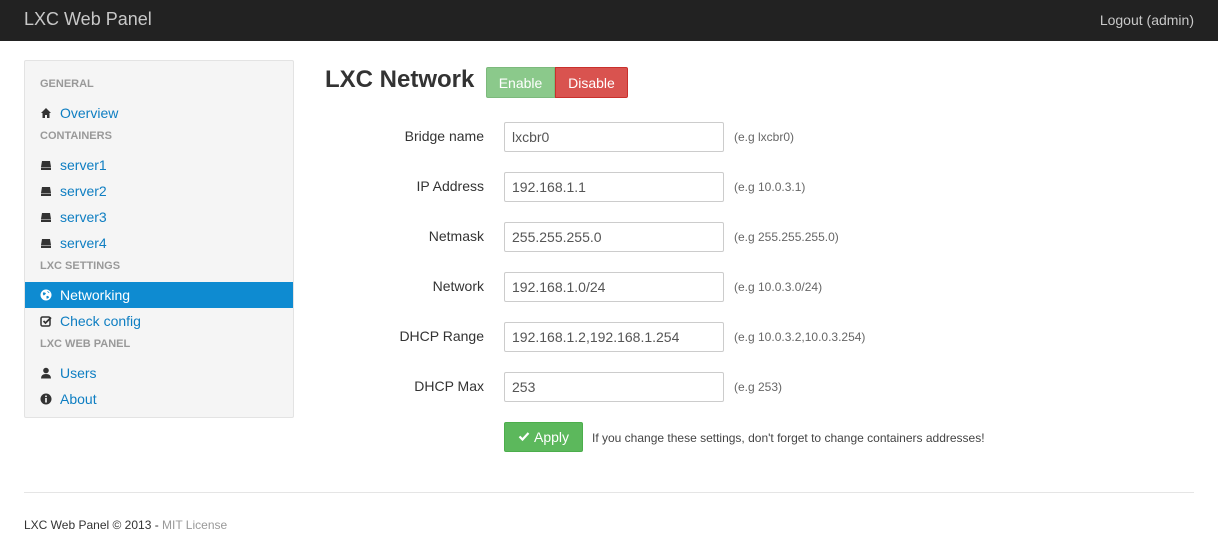 This screenshot has width=1218, height=547. Describe the element at coordinates (159, 165) in the screenshot. I see `sidebar-item-server1: server1` at that location.